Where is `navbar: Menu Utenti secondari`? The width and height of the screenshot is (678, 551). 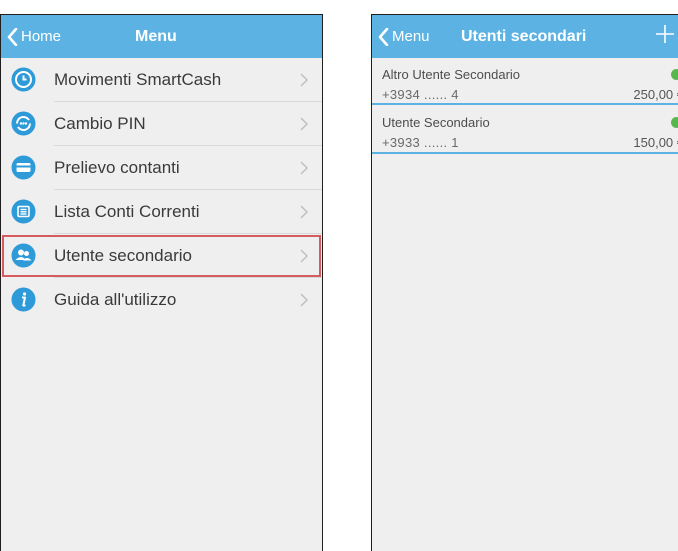 navbar: Menu Utenti secondari is located at coordinates (525, 36).